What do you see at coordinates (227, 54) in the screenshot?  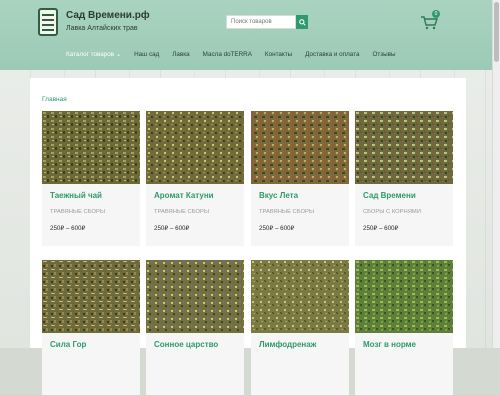 I see `nav-item-doterra: Масла doTERRA` at bounding box center [227, 54].